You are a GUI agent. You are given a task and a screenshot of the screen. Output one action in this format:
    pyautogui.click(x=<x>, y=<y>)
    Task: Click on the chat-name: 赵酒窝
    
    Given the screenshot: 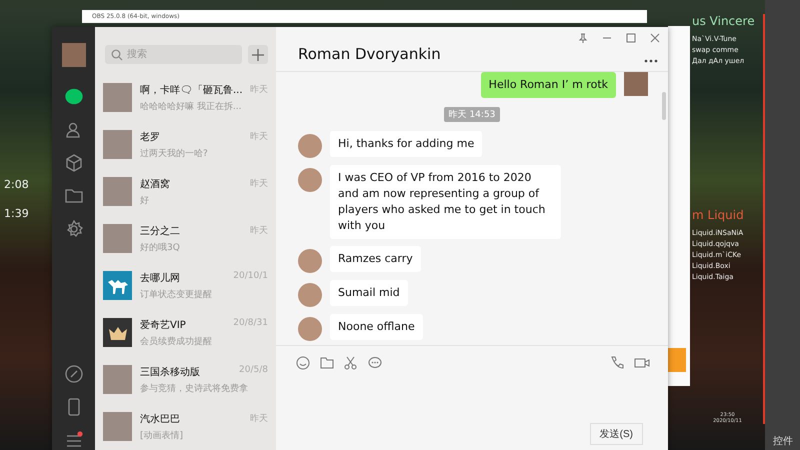 What is the action you would take?
    pyautogui.click(x=155, y=184)
    